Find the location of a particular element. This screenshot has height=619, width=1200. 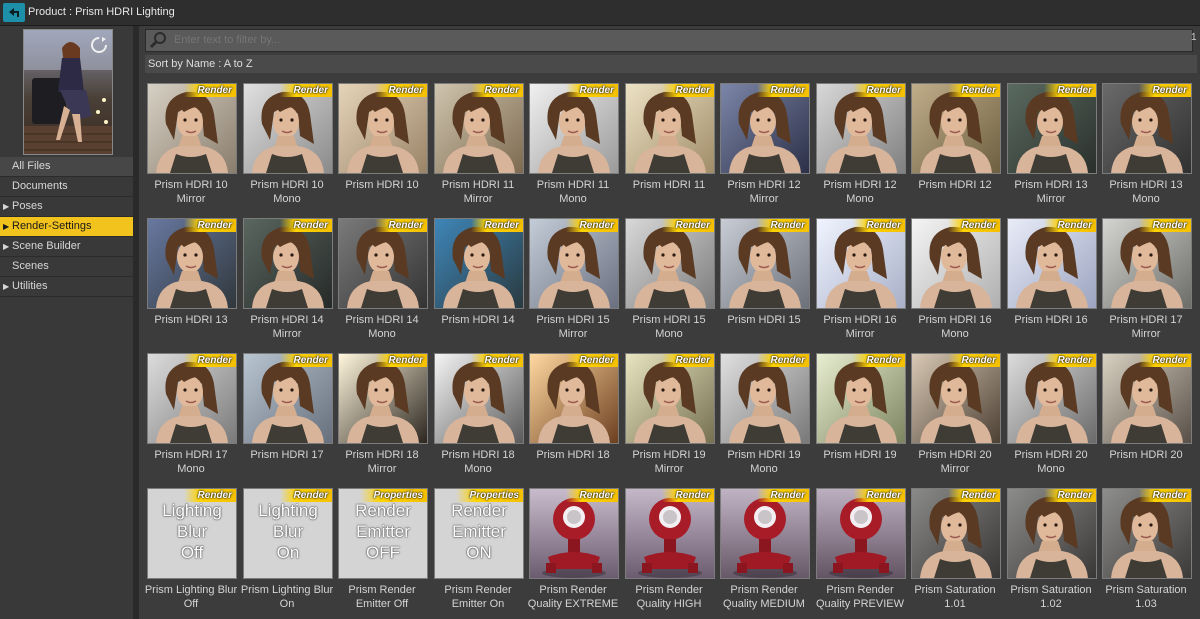

tree-item: ▶ Scene Builder is located at coordinates (66, 247).